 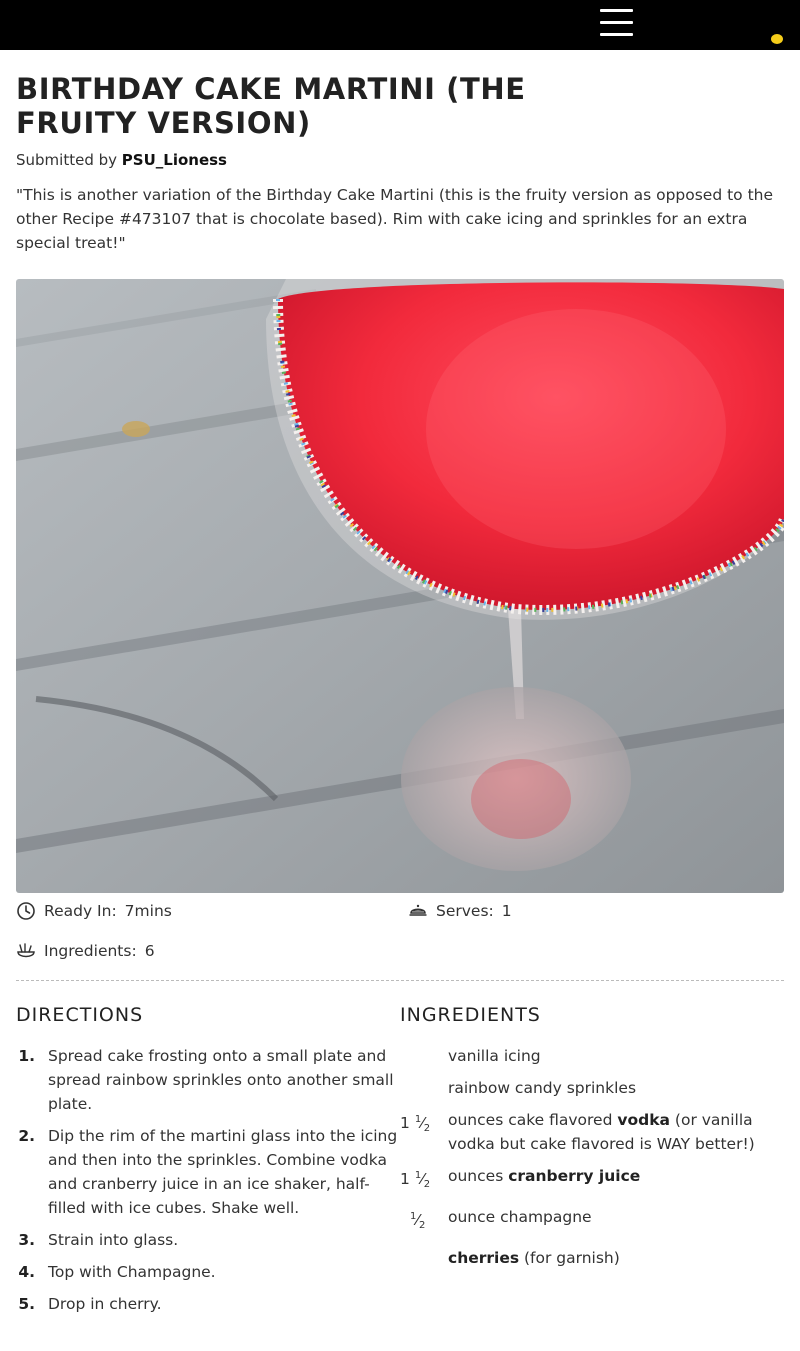 What do you see at coordinates (26, 950) in the screenshot?
I see `vegetable-bowl-icon` at bounding box center [26, 950].